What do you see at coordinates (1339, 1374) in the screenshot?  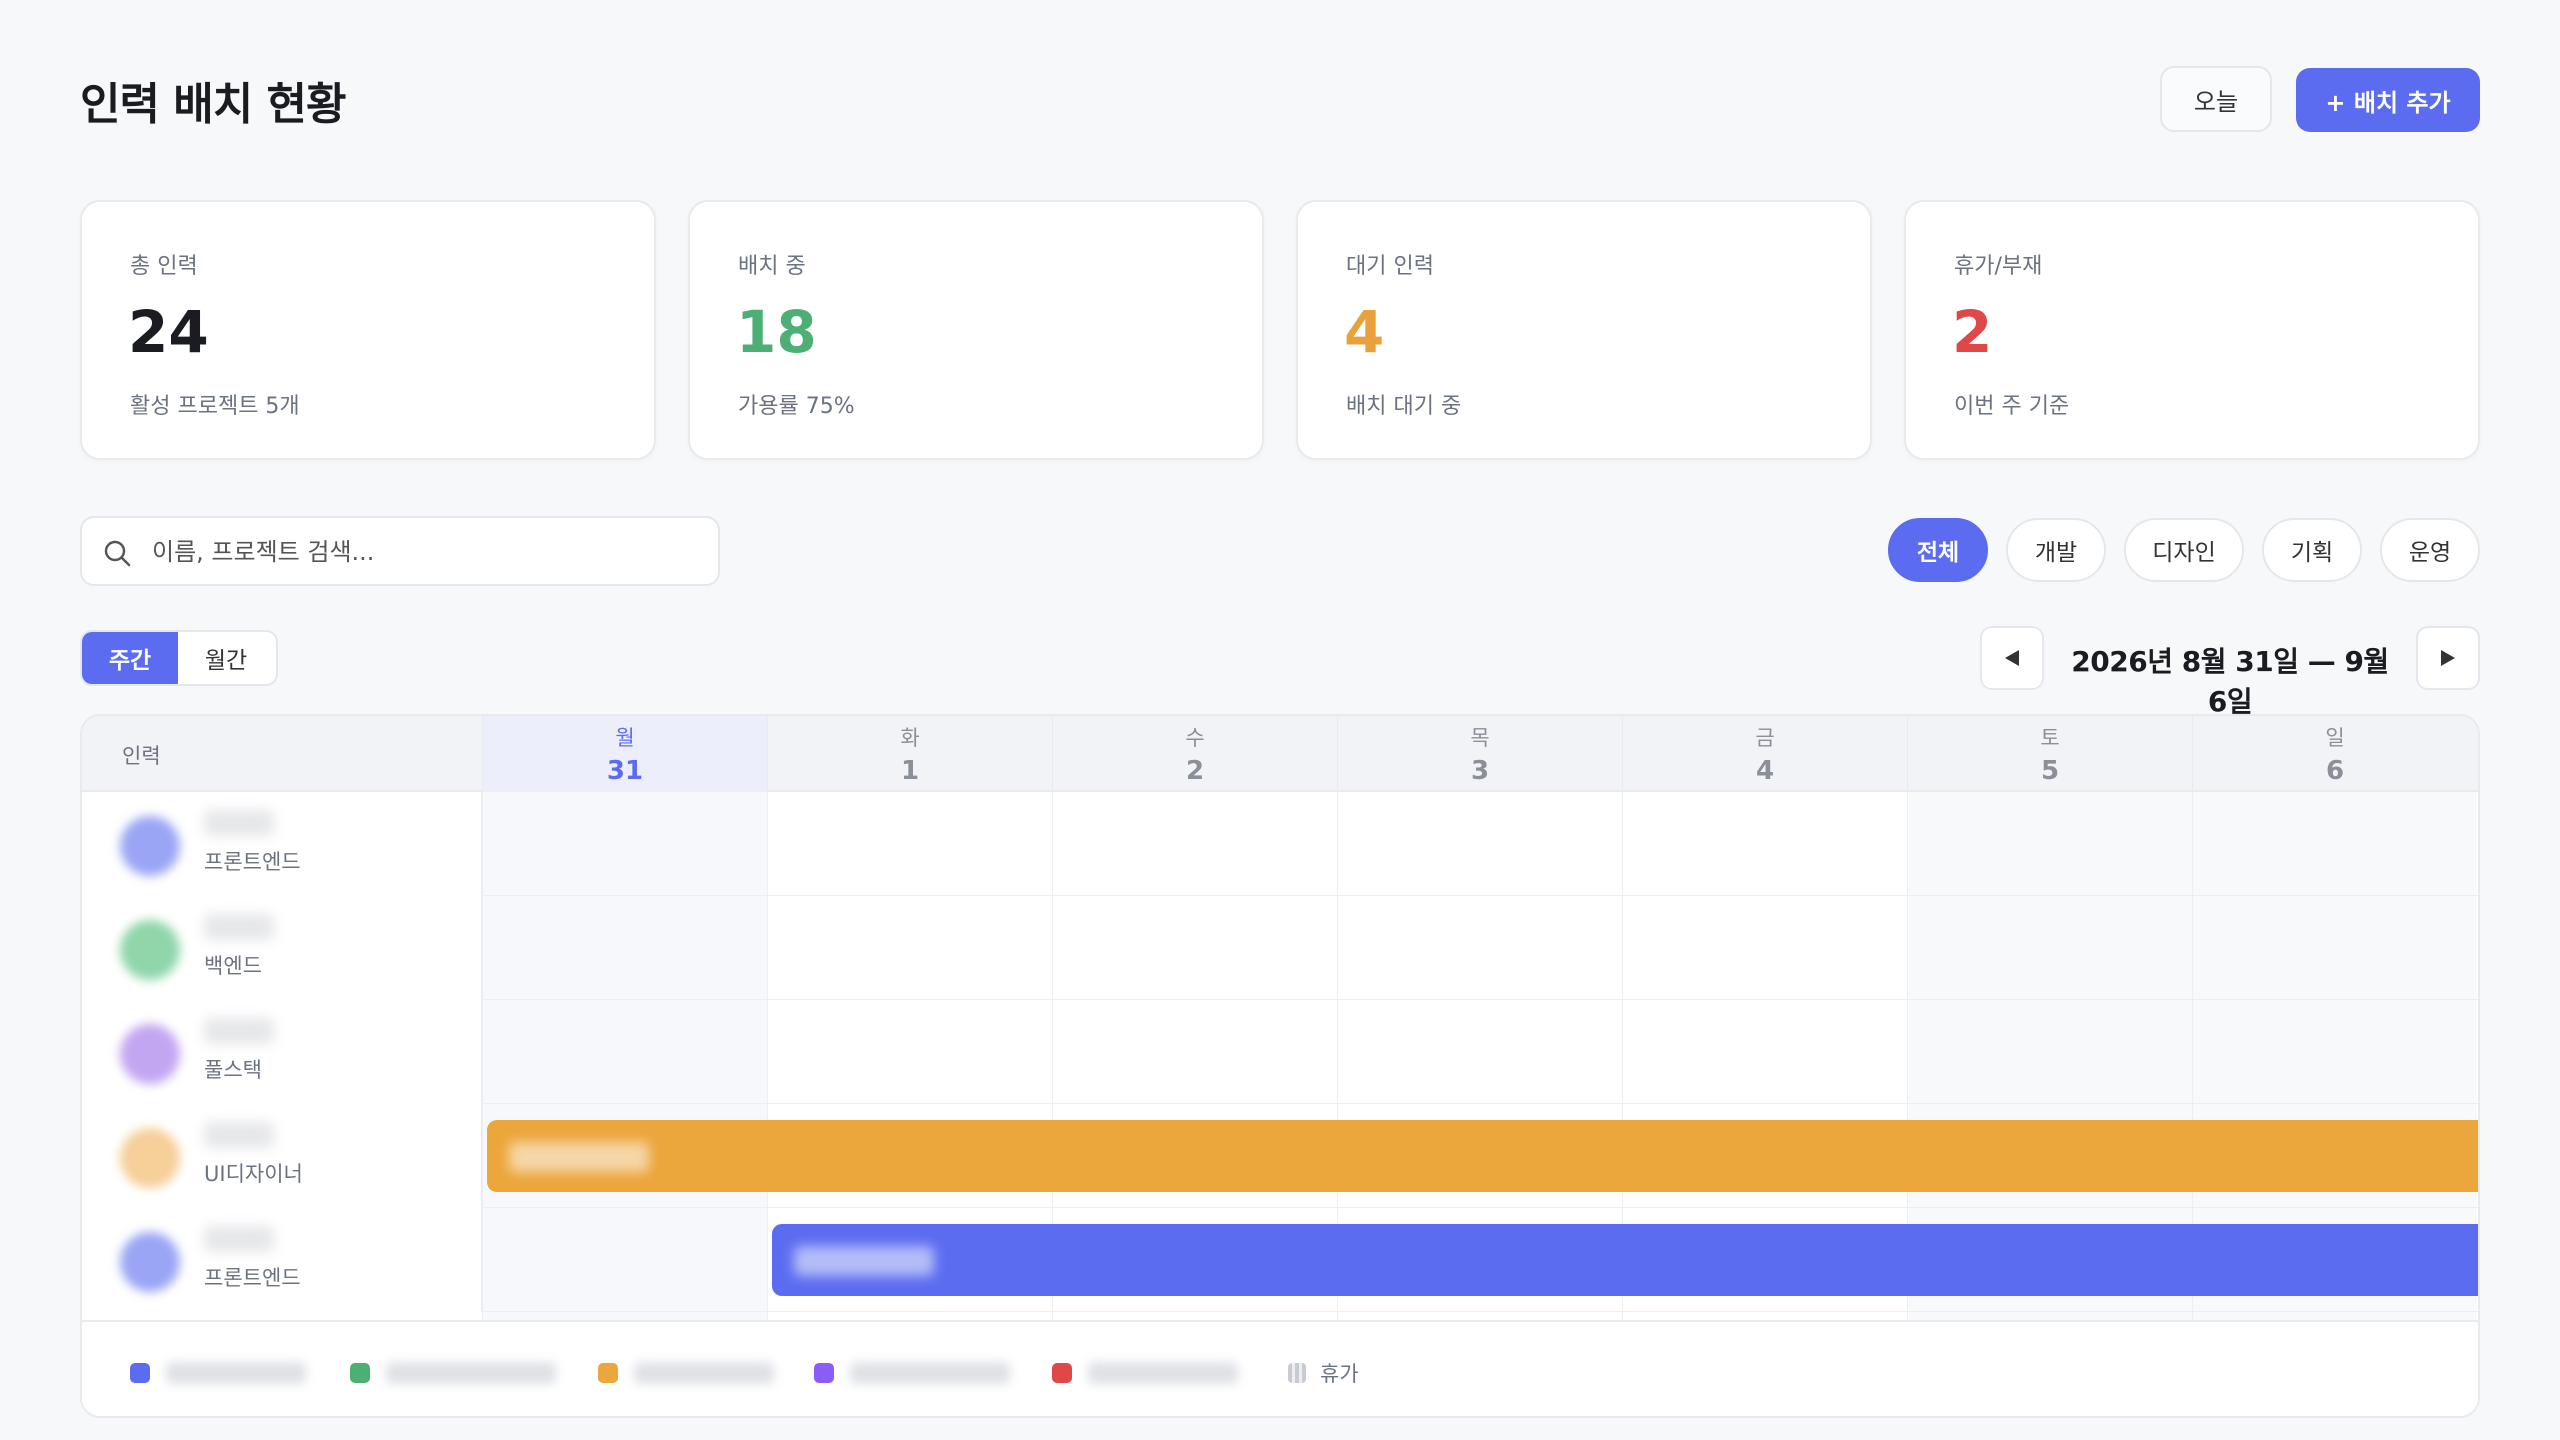 I see `legend-vacation-label: 휴가` at bounding box center [1339, 1374].